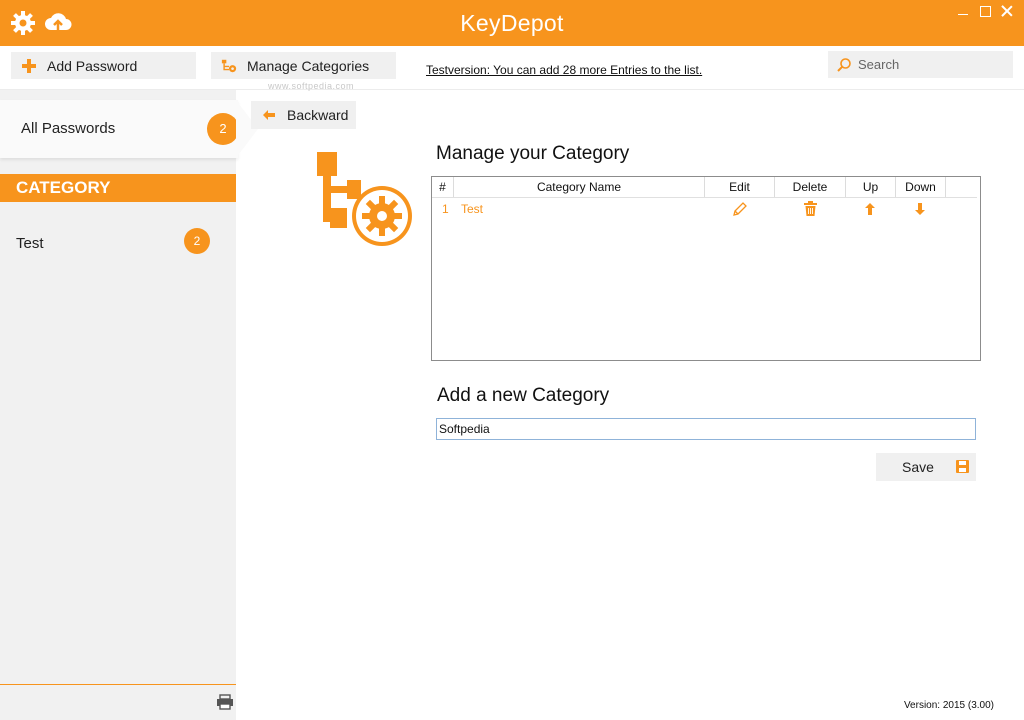 This screenshot has width=1024, height=720. What do you see at coordinates (870, 209) in the screenshot?
I see `arrow-up-icon` at bounding box center [870, 209].